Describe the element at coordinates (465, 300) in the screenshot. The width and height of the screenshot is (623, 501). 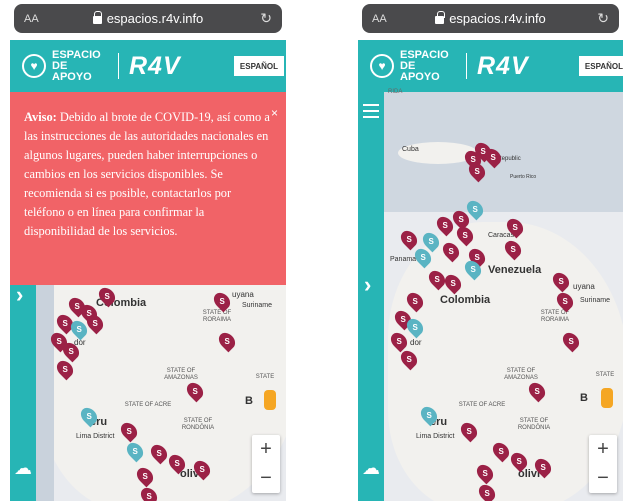
I see `map-label-colombia: Colombia` at that location.